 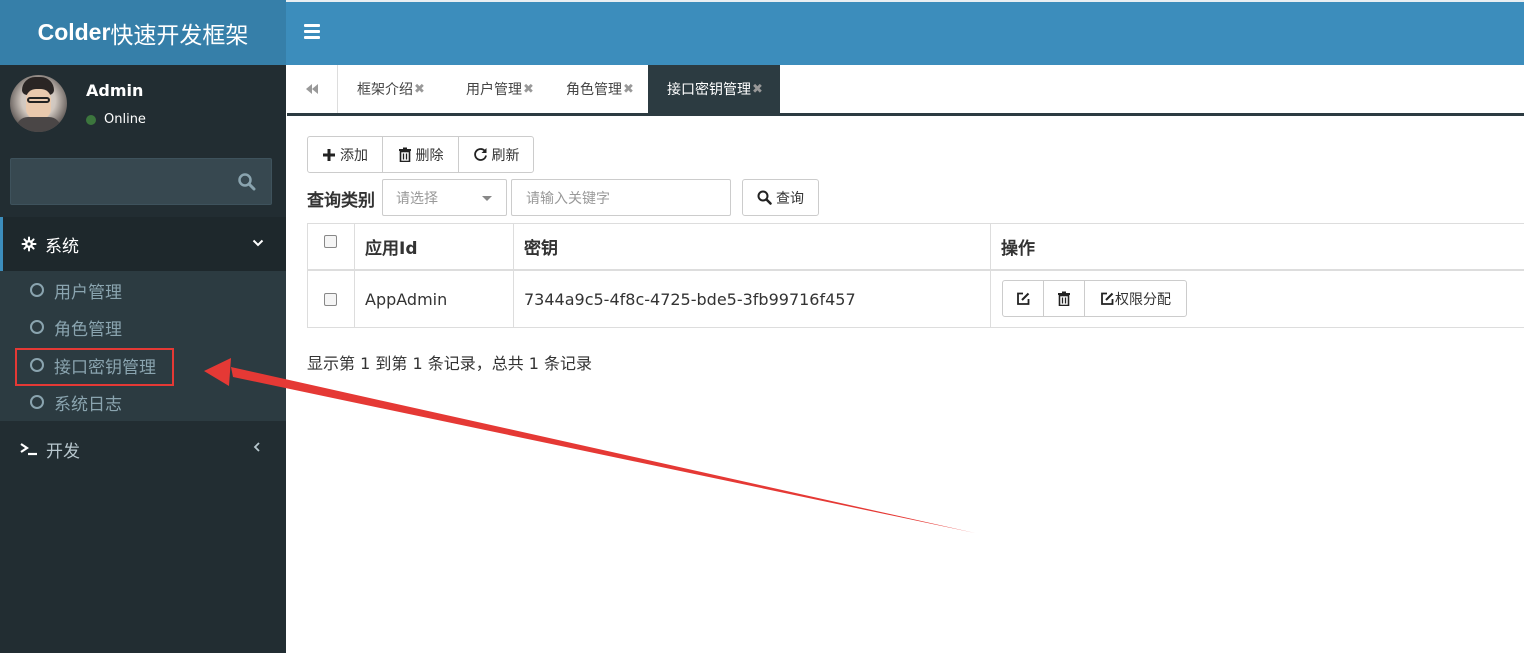 I want to click on annotation-highlight-box, so click(x=94, y=367).